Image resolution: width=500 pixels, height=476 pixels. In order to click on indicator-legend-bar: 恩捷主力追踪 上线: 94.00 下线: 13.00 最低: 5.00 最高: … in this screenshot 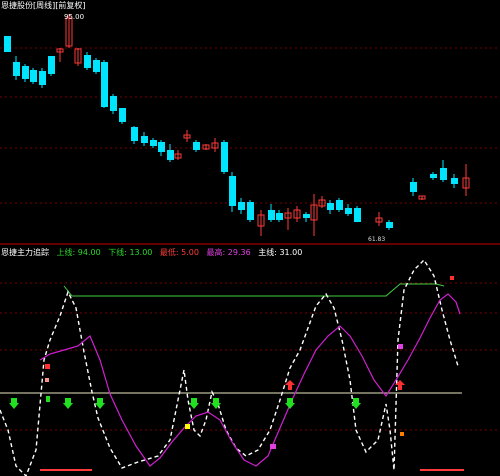, I will do `click(154, 253)`.